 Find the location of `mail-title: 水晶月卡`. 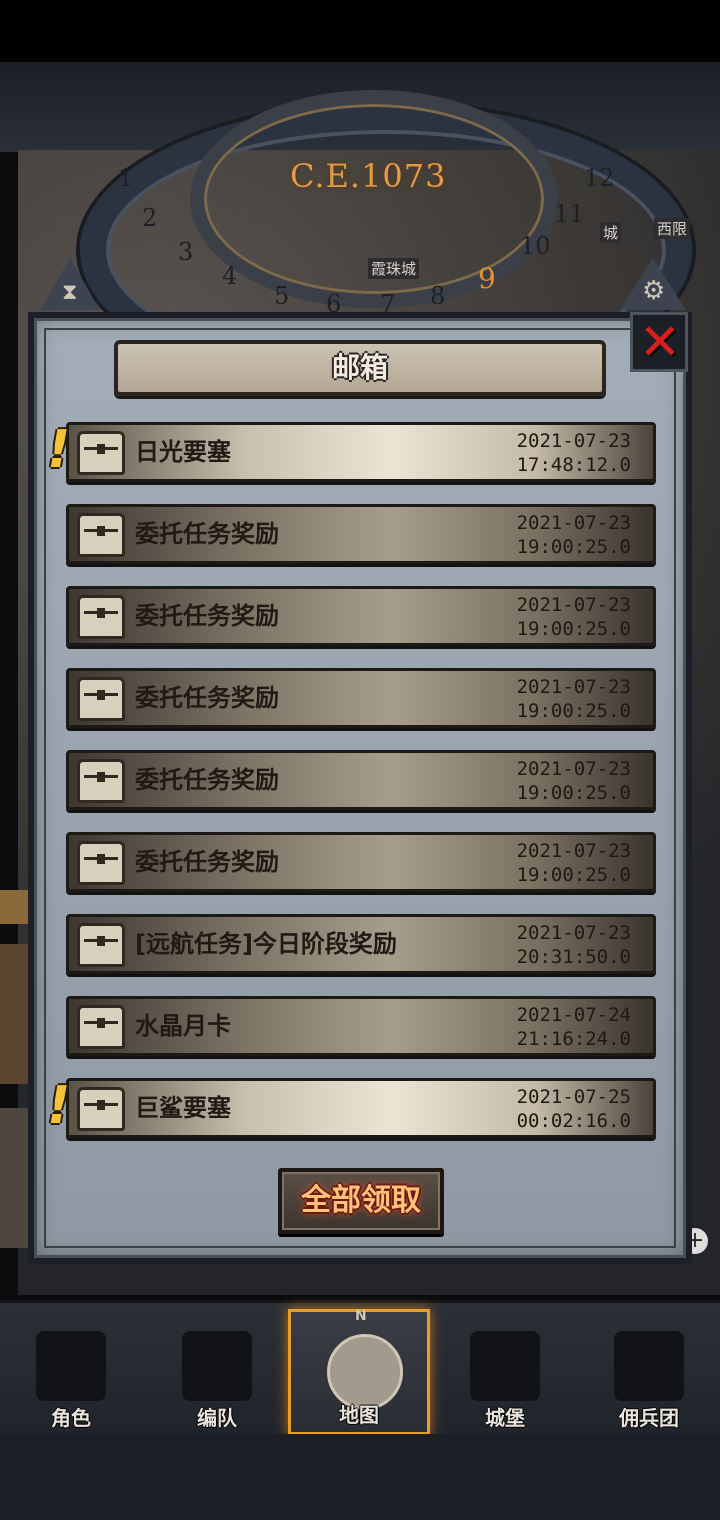

mail-title: 水晶月卡 is located at coordinates (183, 1026).